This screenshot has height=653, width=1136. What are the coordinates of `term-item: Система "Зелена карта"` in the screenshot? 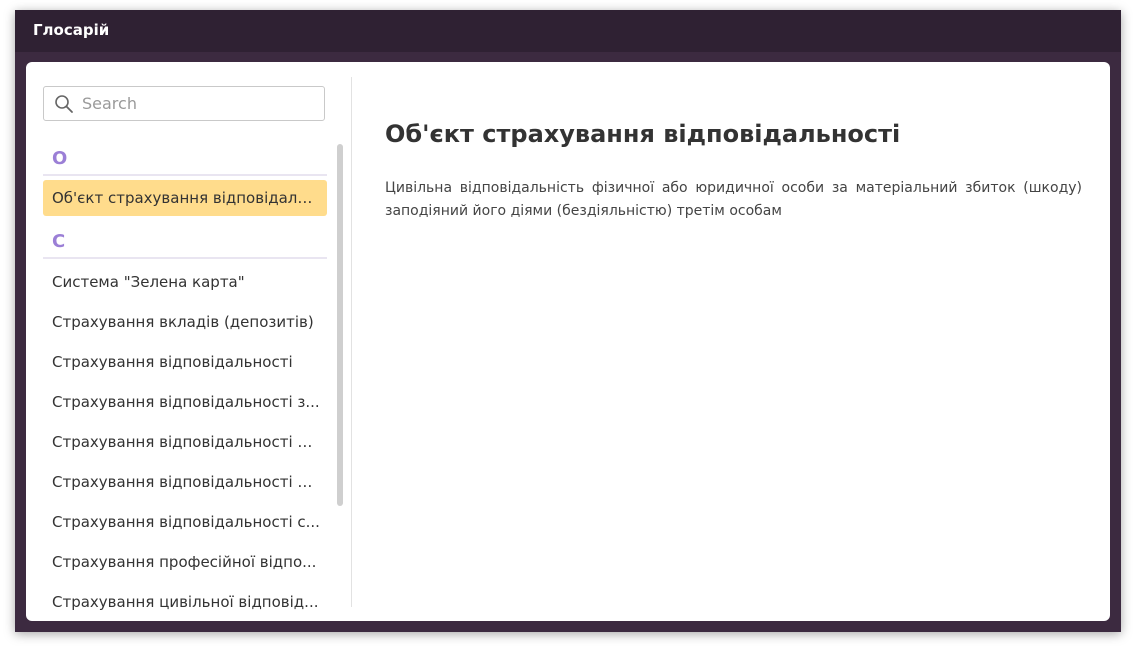 It's located at (185, 282).